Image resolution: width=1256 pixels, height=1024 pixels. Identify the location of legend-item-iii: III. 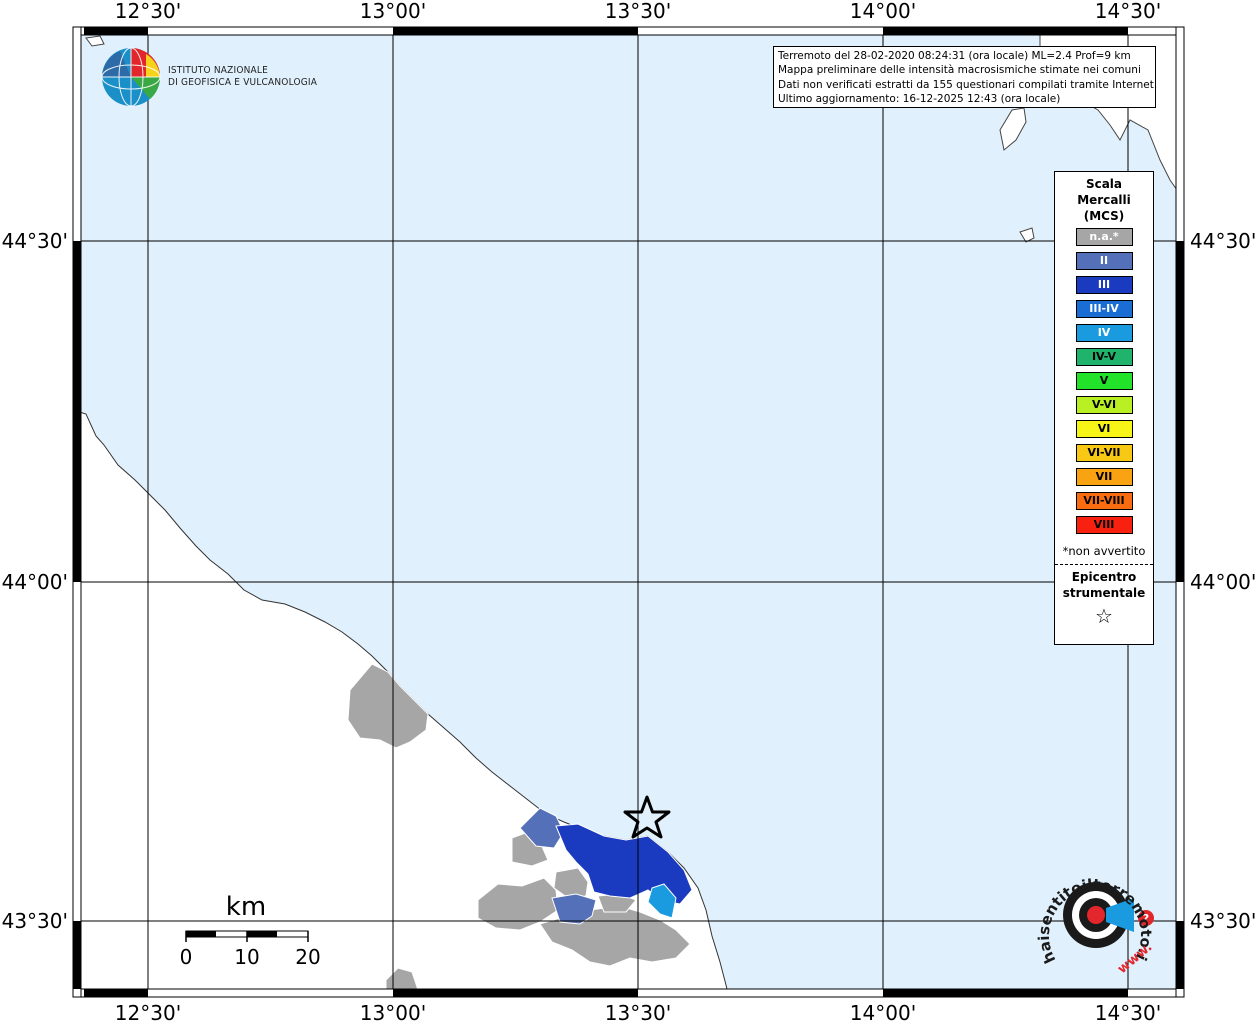
(1104, 285).